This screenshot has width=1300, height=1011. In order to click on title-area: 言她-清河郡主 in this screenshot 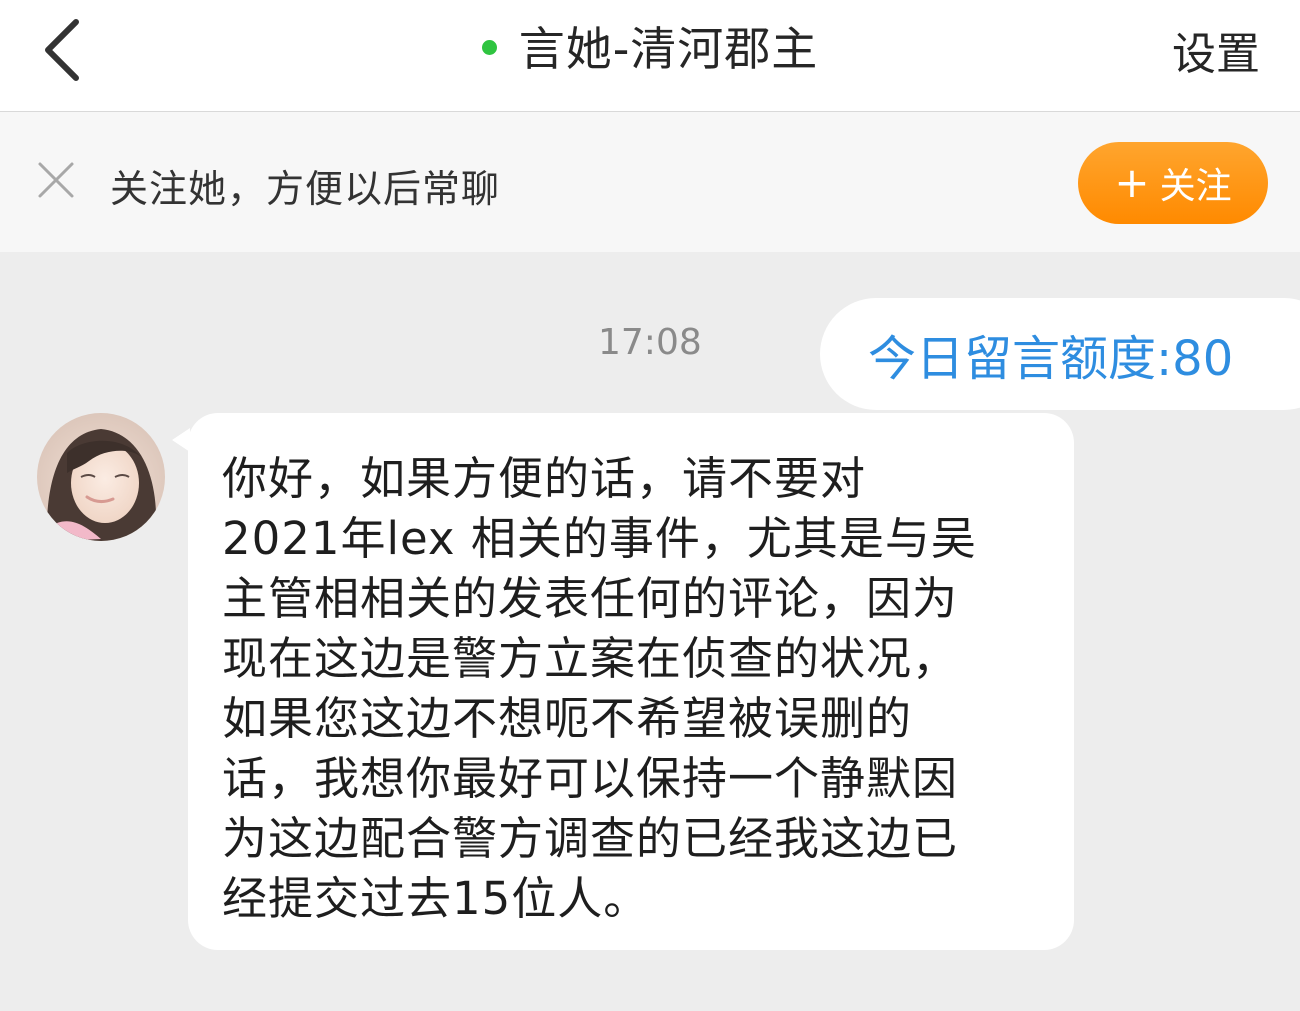, I will do `click(650, 46)`.